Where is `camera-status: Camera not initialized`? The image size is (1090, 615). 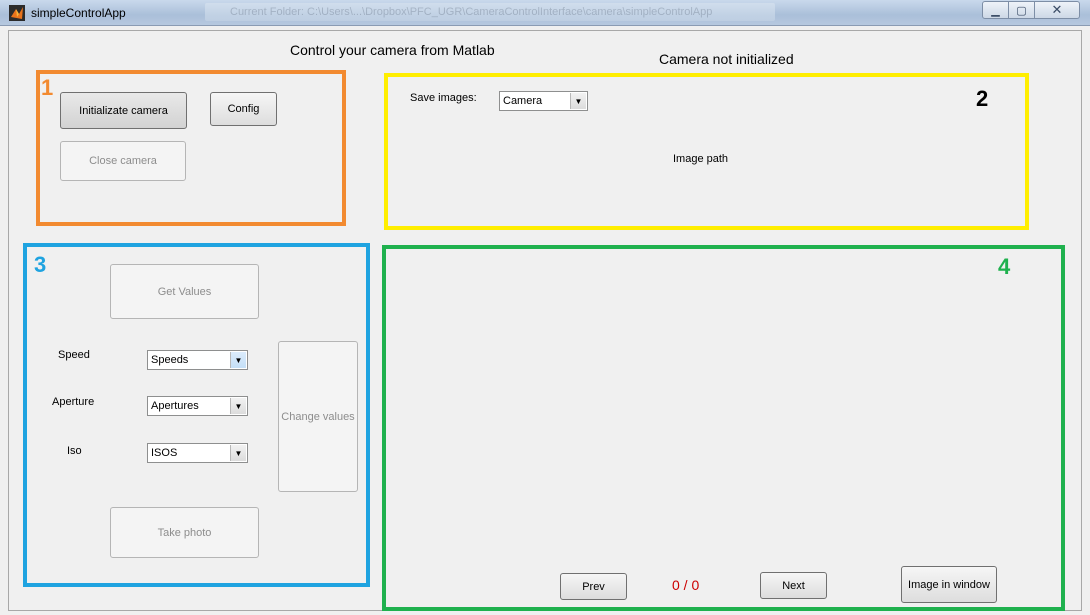 camera-status: Camera not initialized is located at coordinates (726, 59).